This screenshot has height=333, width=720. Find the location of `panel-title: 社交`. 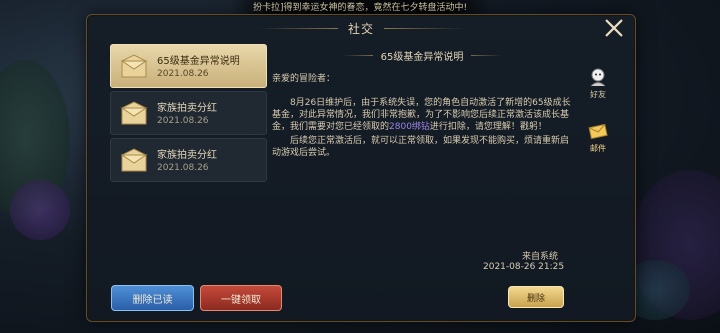

panel-title: 社交 is located at coordinates (360, 28).